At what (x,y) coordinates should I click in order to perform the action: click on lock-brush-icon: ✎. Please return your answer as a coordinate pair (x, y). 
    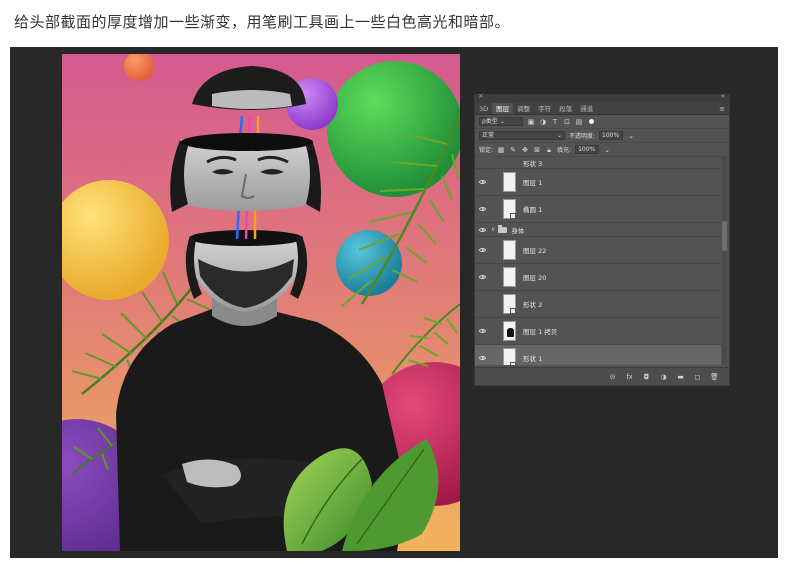
    Looking at the image, I should click on (513, 150).